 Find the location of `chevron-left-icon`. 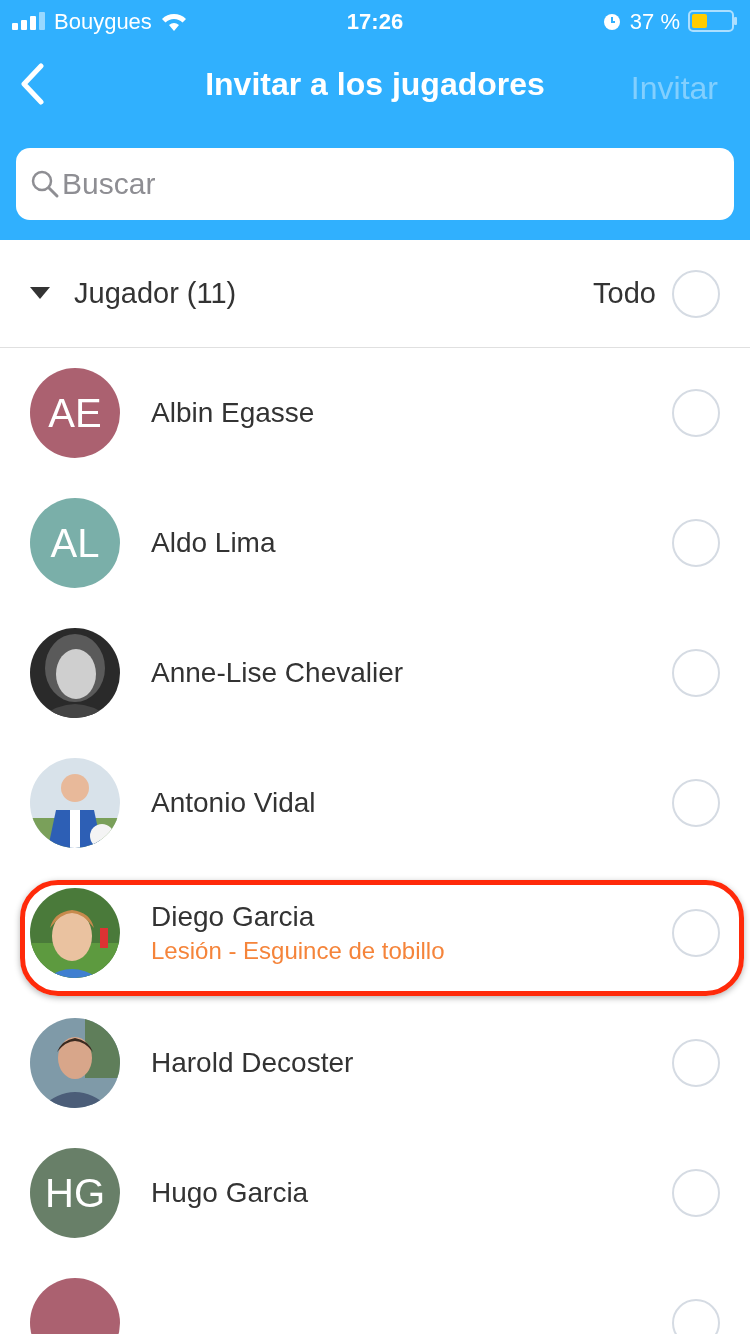

chevron-left-icon is located at coordinates (32, 84).